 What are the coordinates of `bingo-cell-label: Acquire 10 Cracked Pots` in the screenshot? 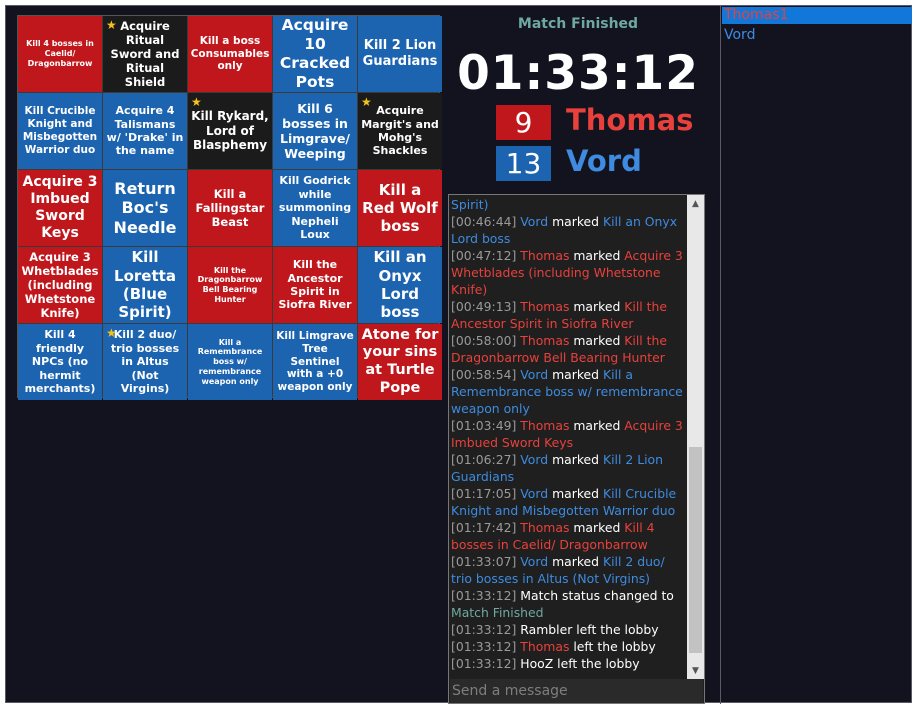 It's located at (315, 53).